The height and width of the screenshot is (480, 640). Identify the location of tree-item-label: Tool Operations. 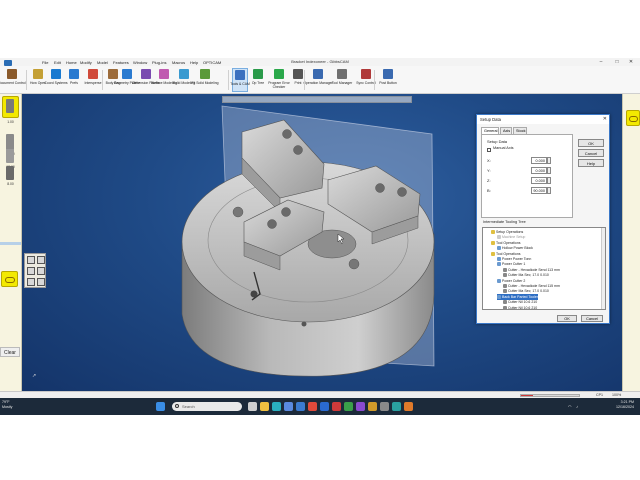
(508, 242).